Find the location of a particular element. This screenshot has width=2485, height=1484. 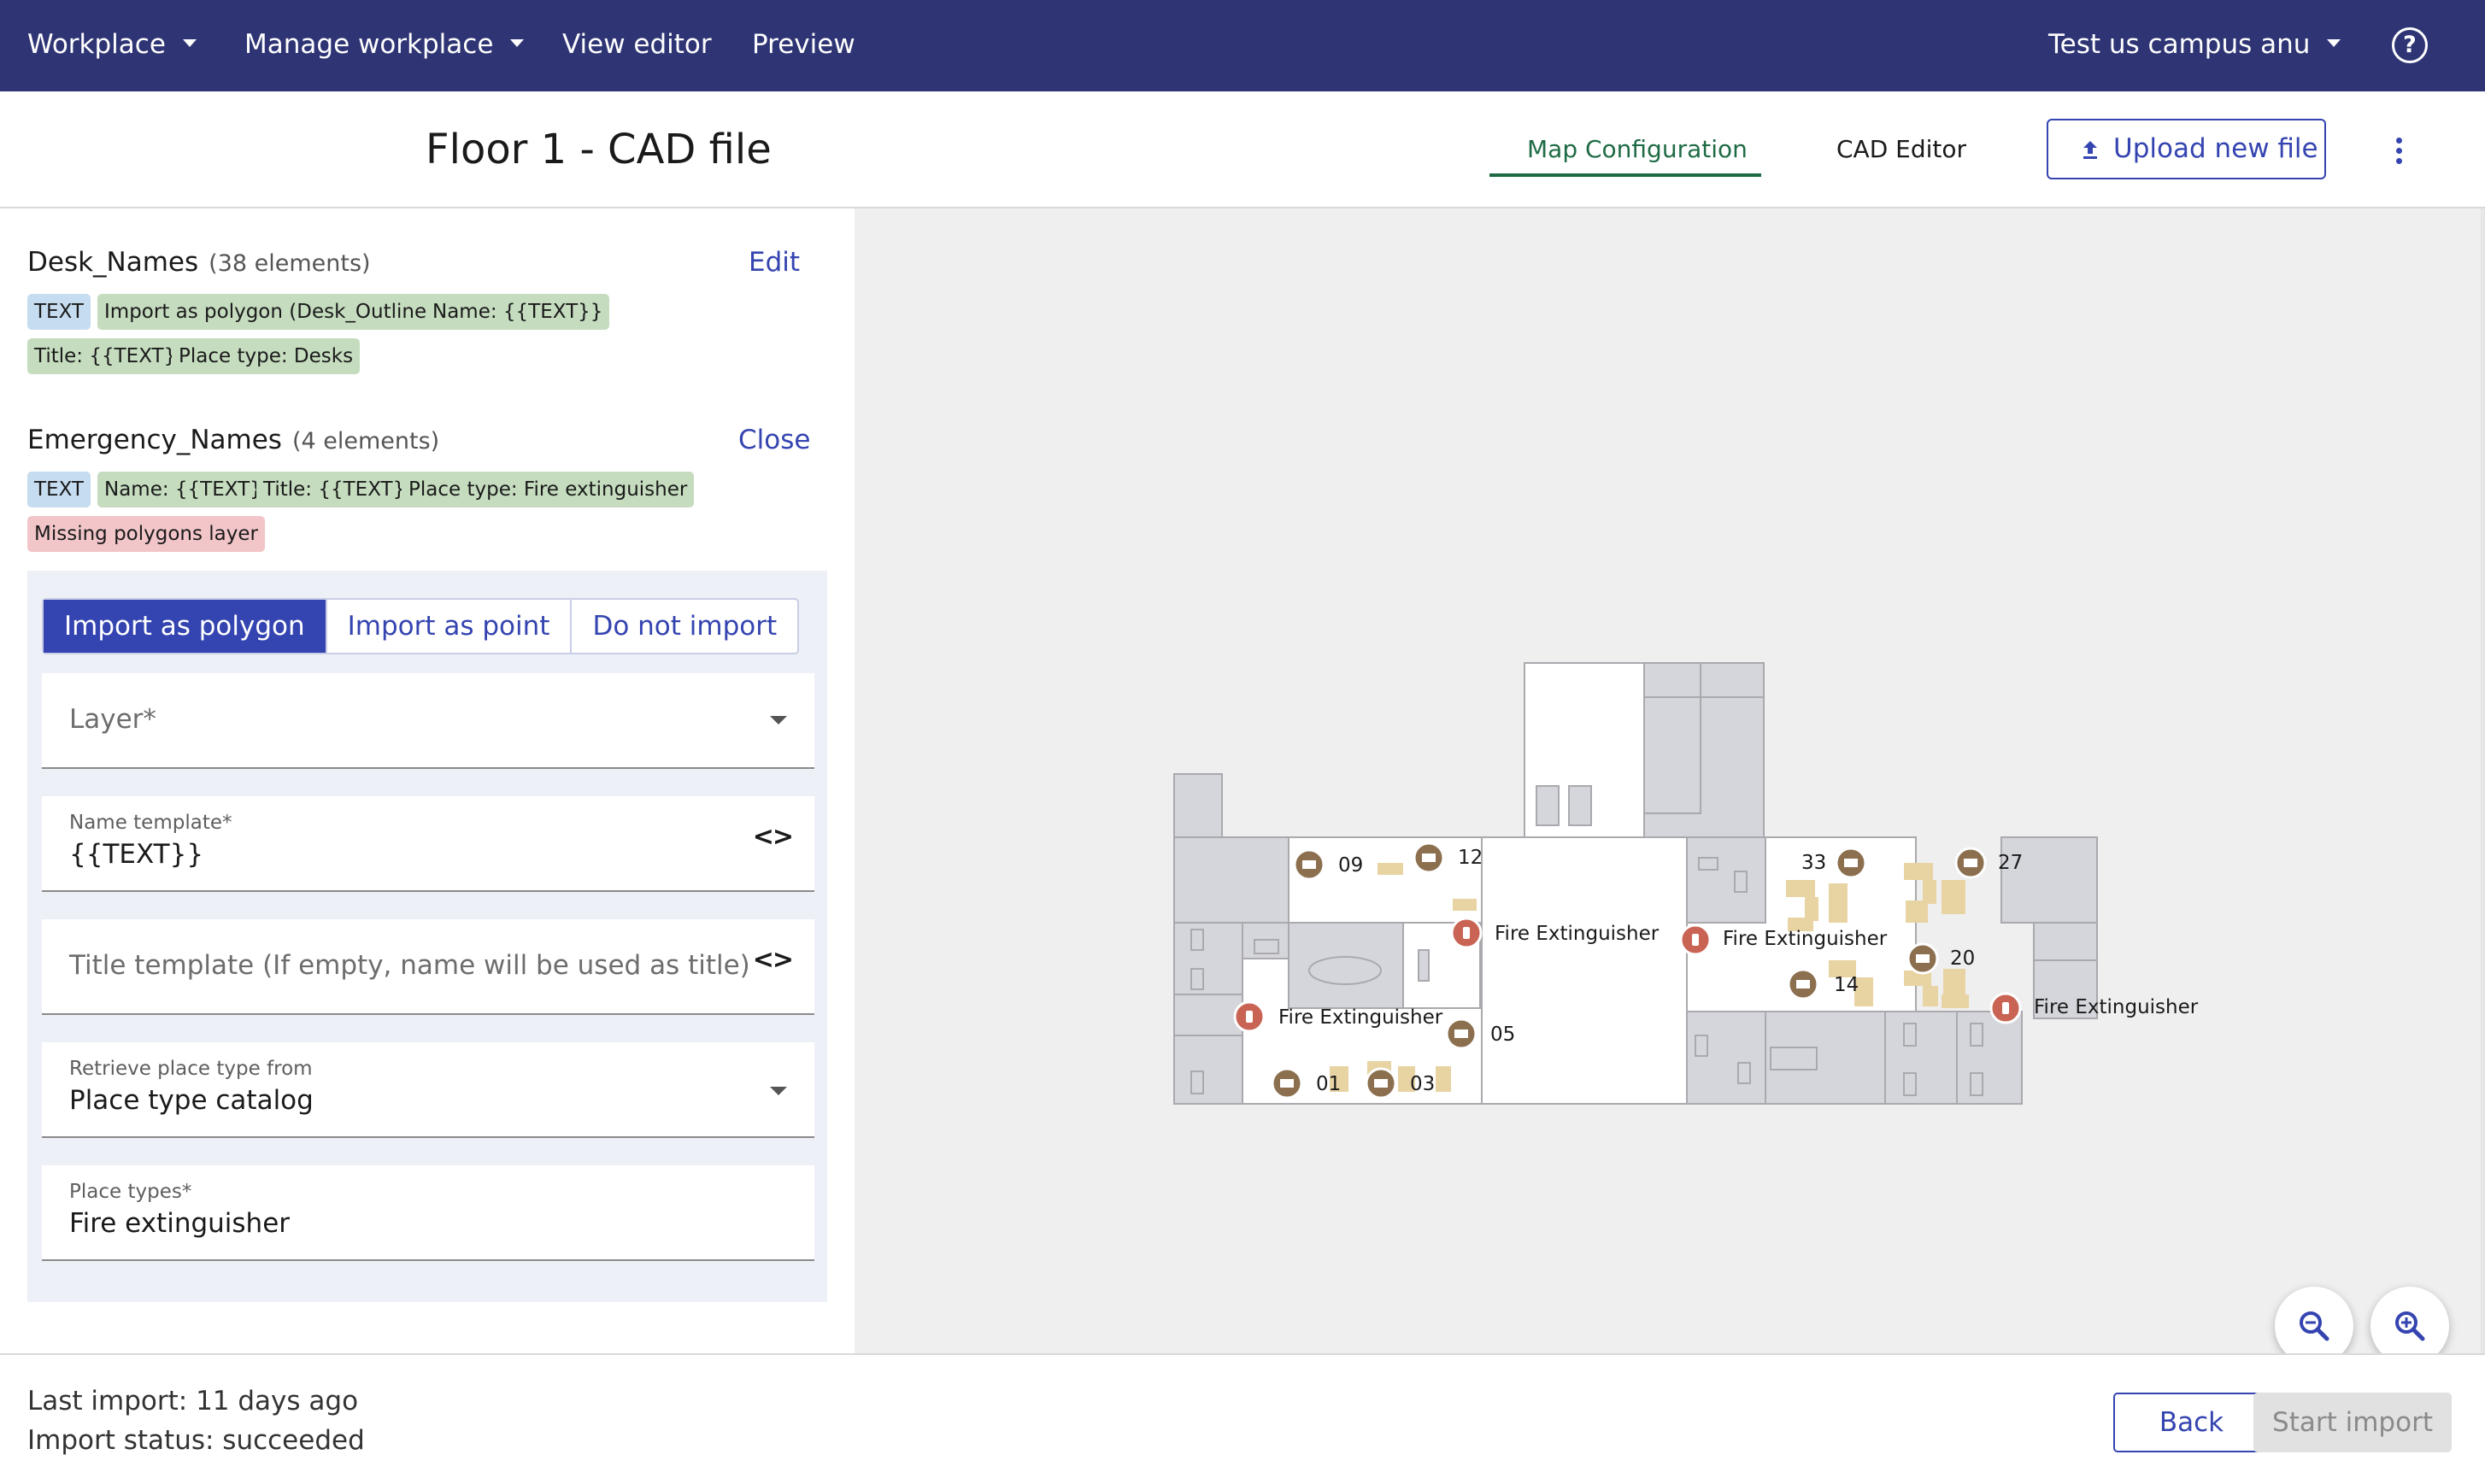

help-circle-icon: ? is located at coordinates (2410, 45).